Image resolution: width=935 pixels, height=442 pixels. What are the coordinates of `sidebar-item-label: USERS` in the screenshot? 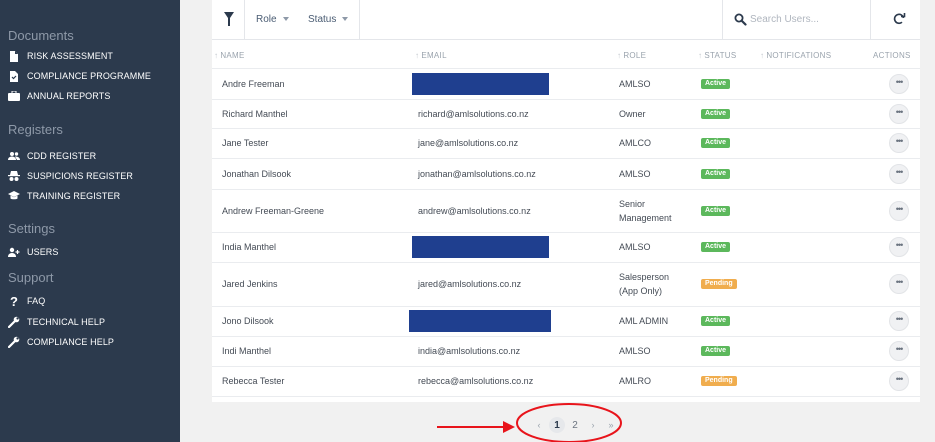 It's located at (43, 252).